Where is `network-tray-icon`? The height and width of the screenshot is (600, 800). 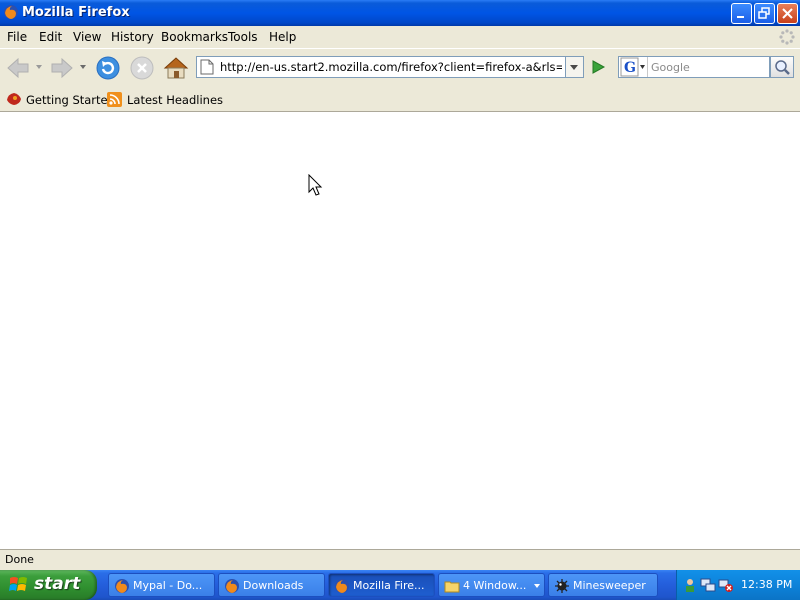 network-tray-icon is located at coordinates (708, 585).